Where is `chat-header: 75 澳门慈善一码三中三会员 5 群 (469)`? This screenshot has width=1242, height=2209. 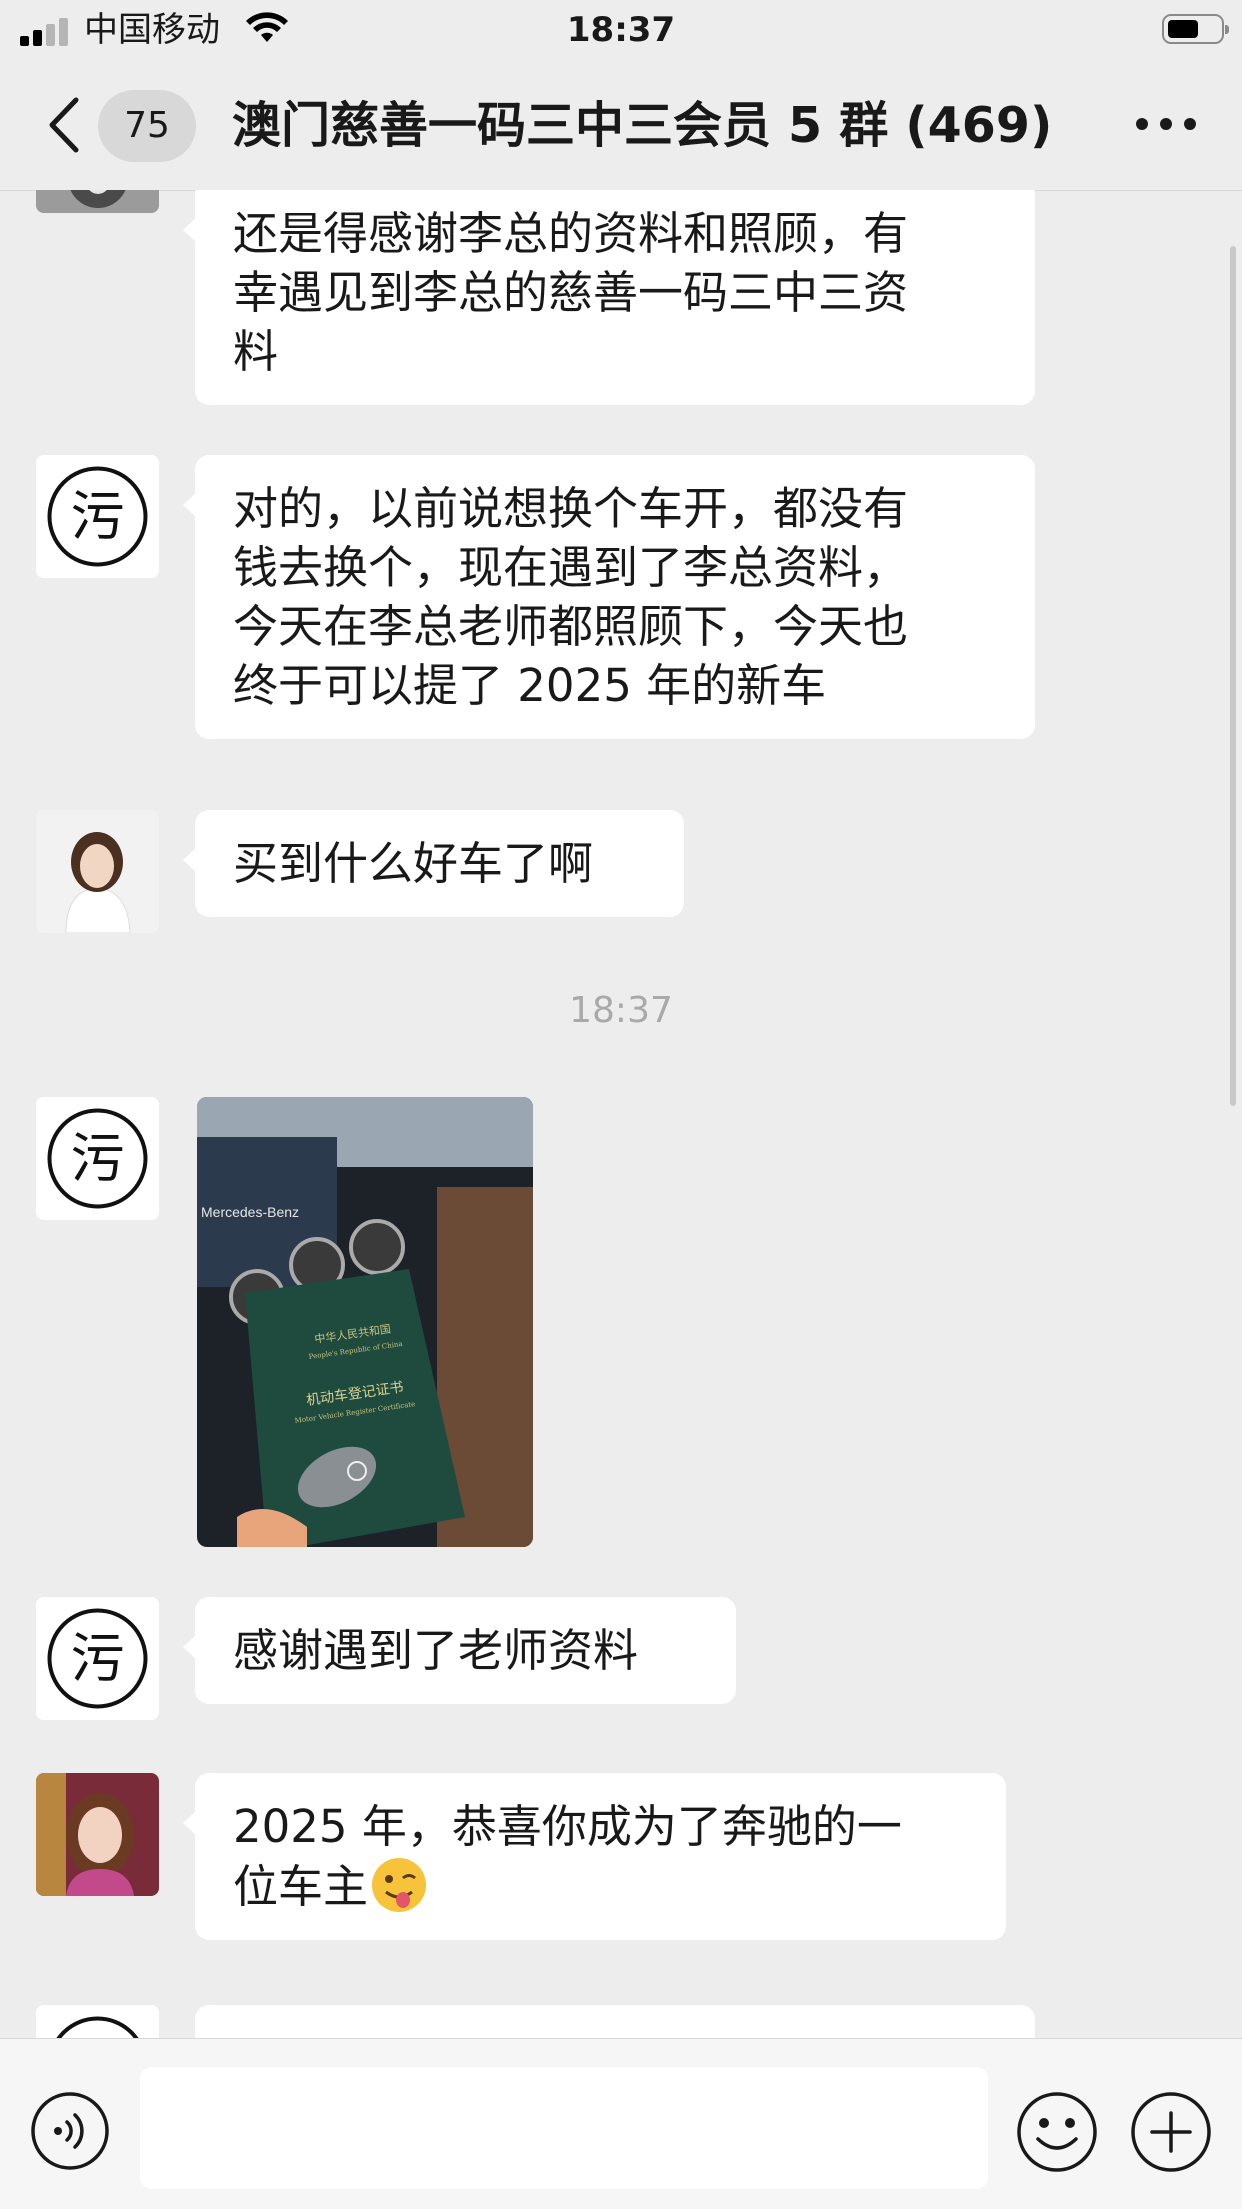
chat-header: 75 澳门慈善一码三中三会员 5 群 (469) is located at coordinates (621, 126).